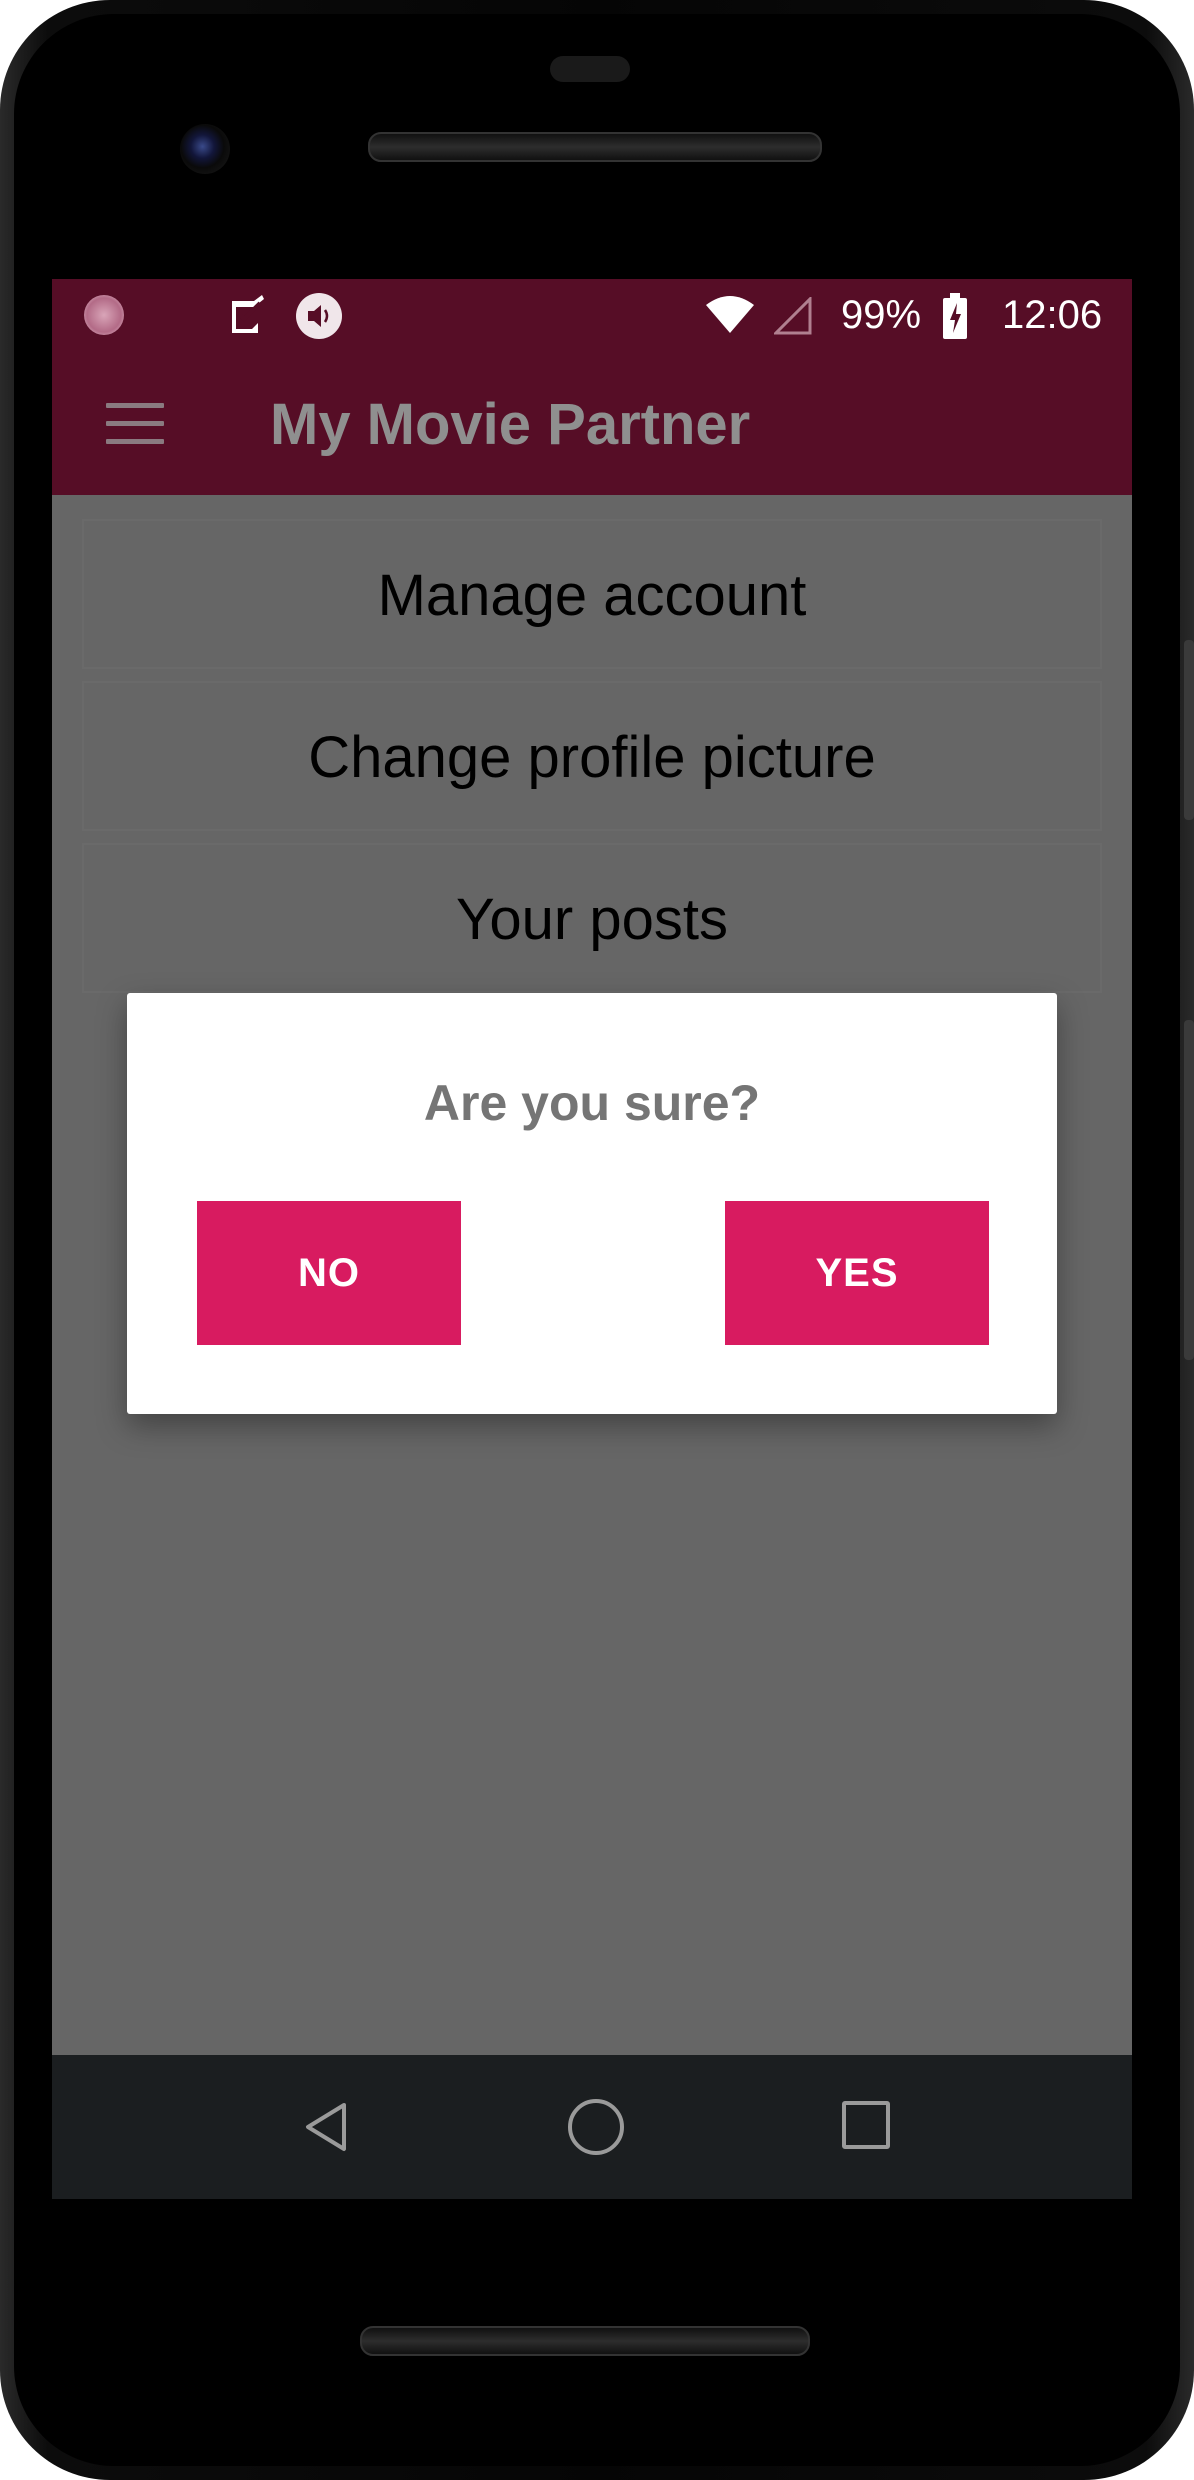 The width and height of the screenshot is (1194, 2480). Describe the element at coordinates (104, 315) in the screenshot. I see `notification-circle-icon` at that location.